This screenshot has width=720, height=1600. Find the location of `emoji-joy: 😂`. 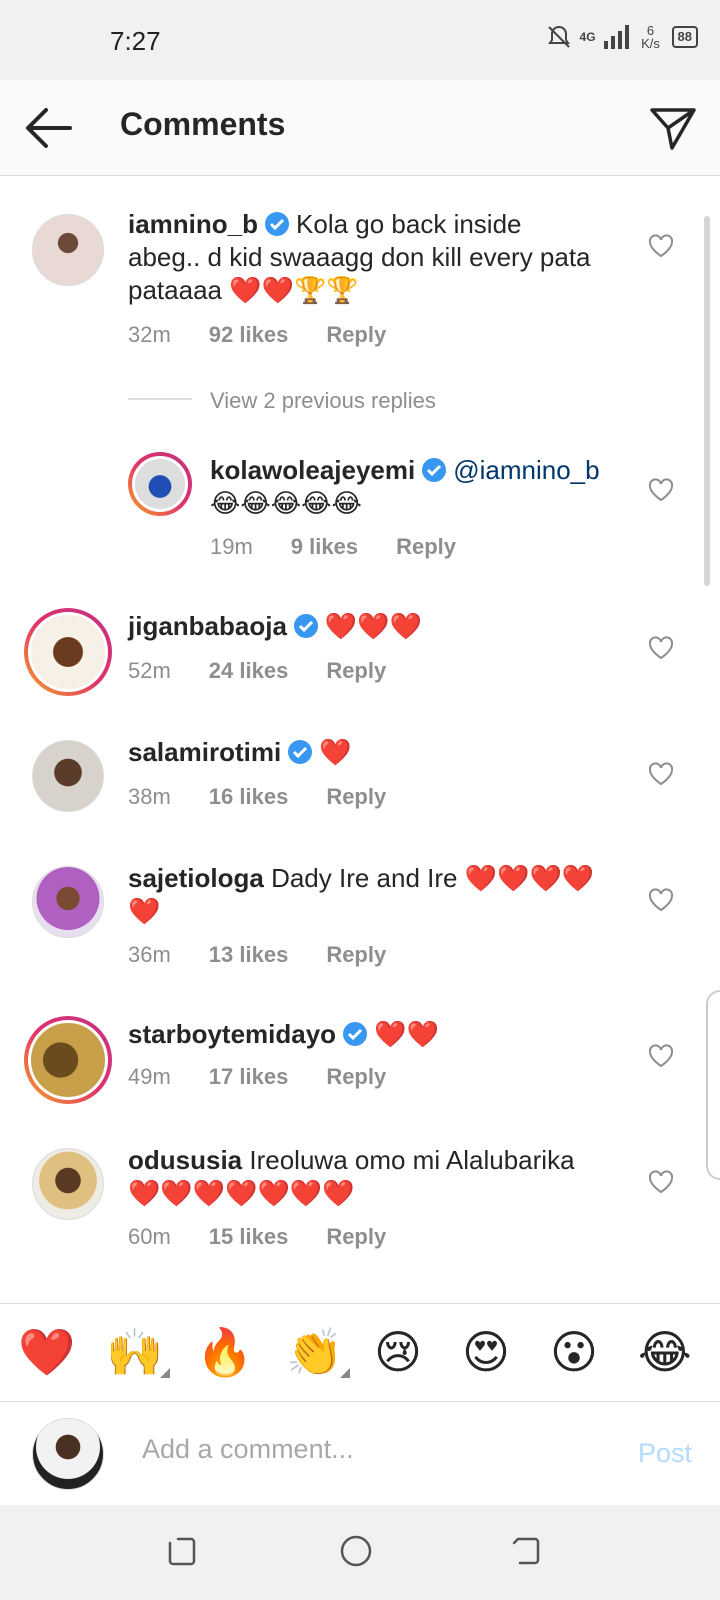

emoji-joy: 😂 is located at coordinates (665, 1352).